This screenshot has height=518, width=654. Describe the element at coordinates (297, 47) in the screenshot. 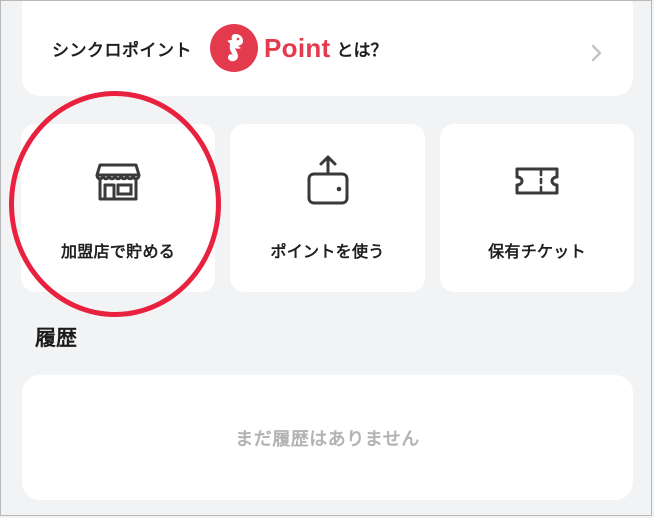

I see `point-logo-text: Point` at that location.